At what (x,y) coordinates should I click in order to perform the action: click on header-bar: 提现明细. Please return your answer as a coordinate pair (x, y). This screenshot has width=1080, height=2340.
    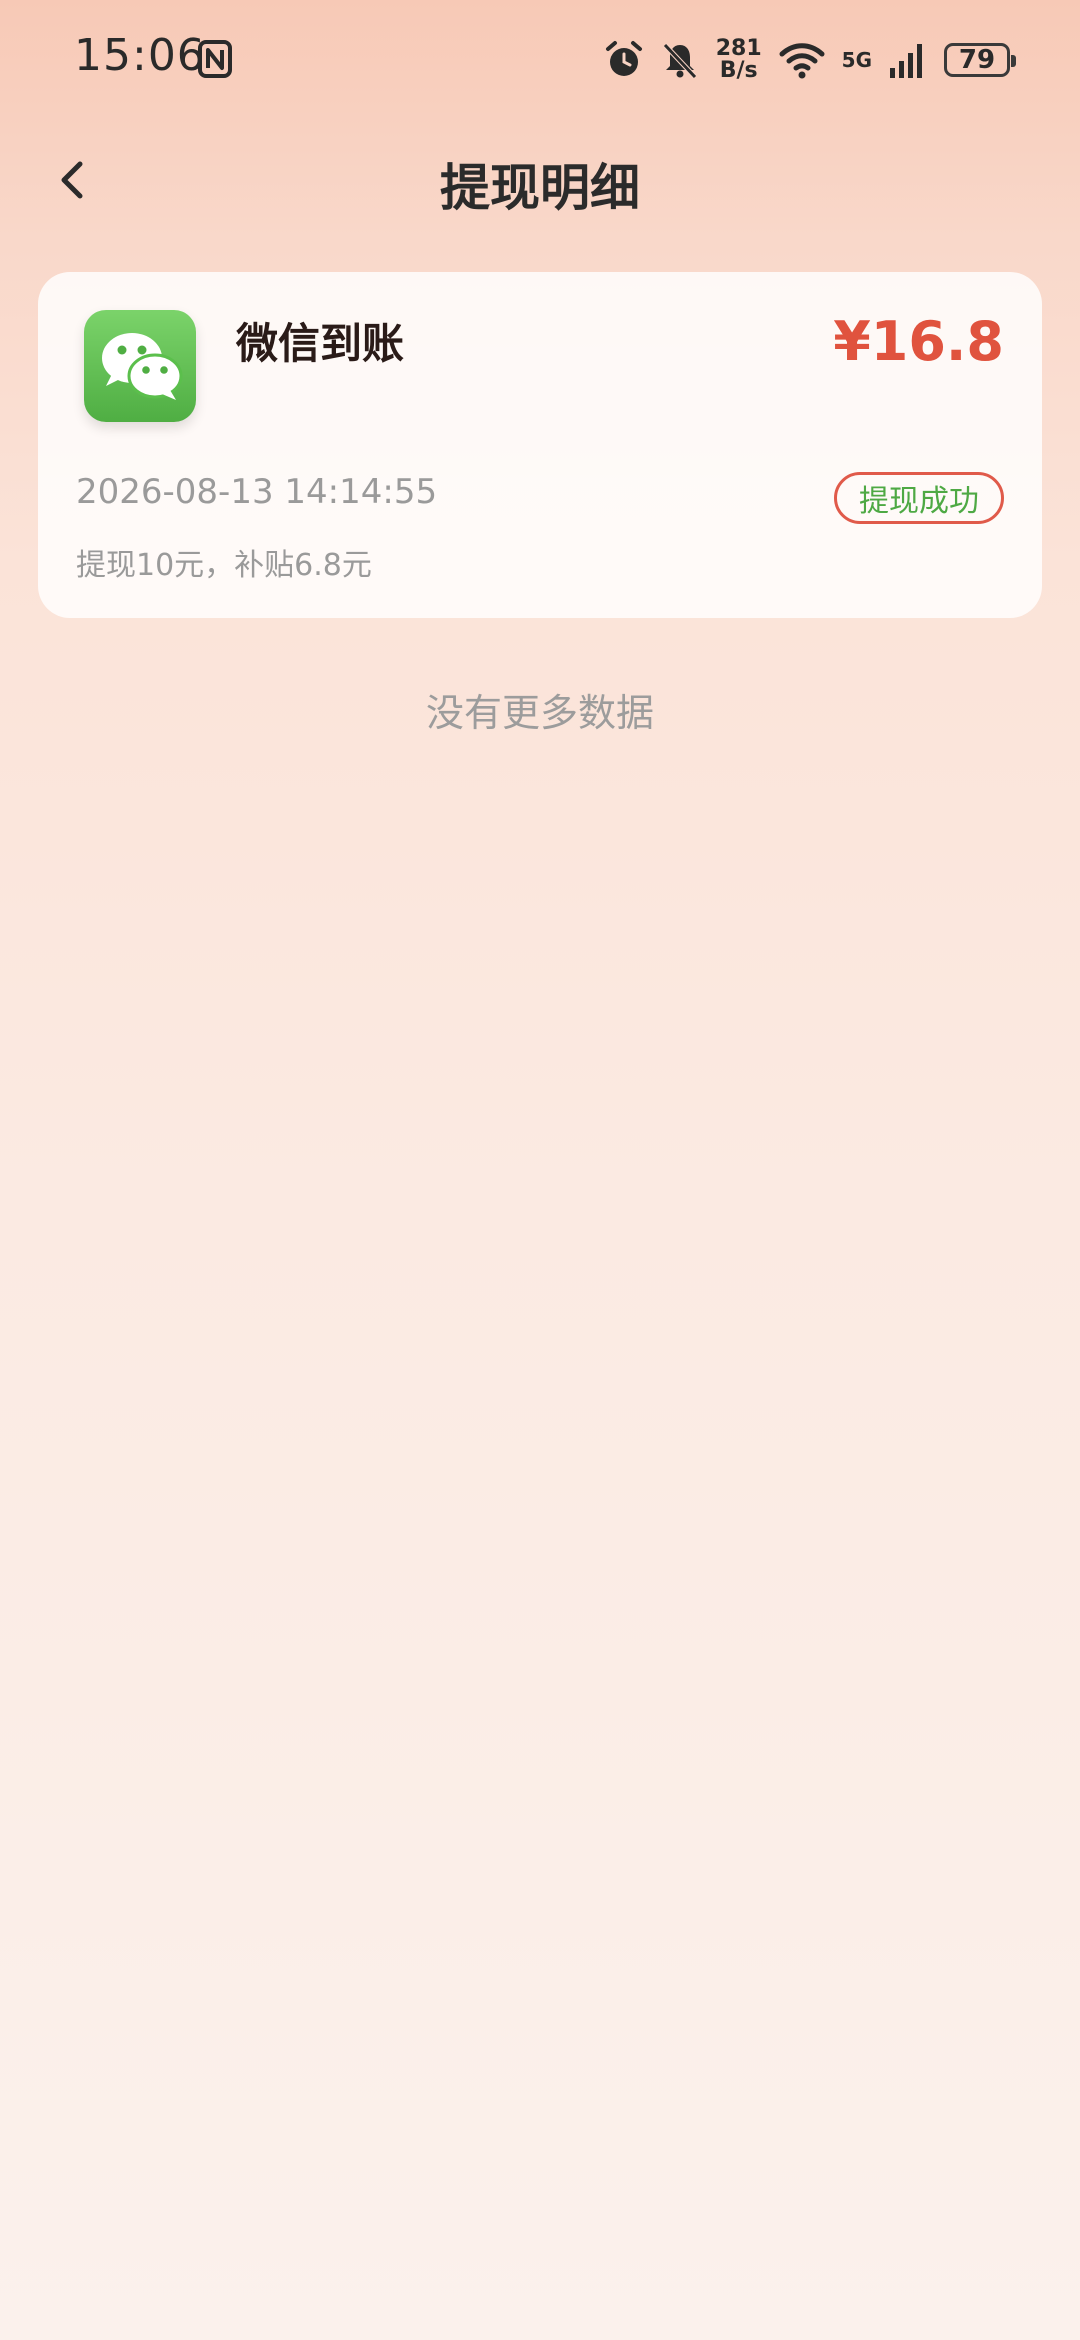
    Looking at the image, I should click on (540, 180).